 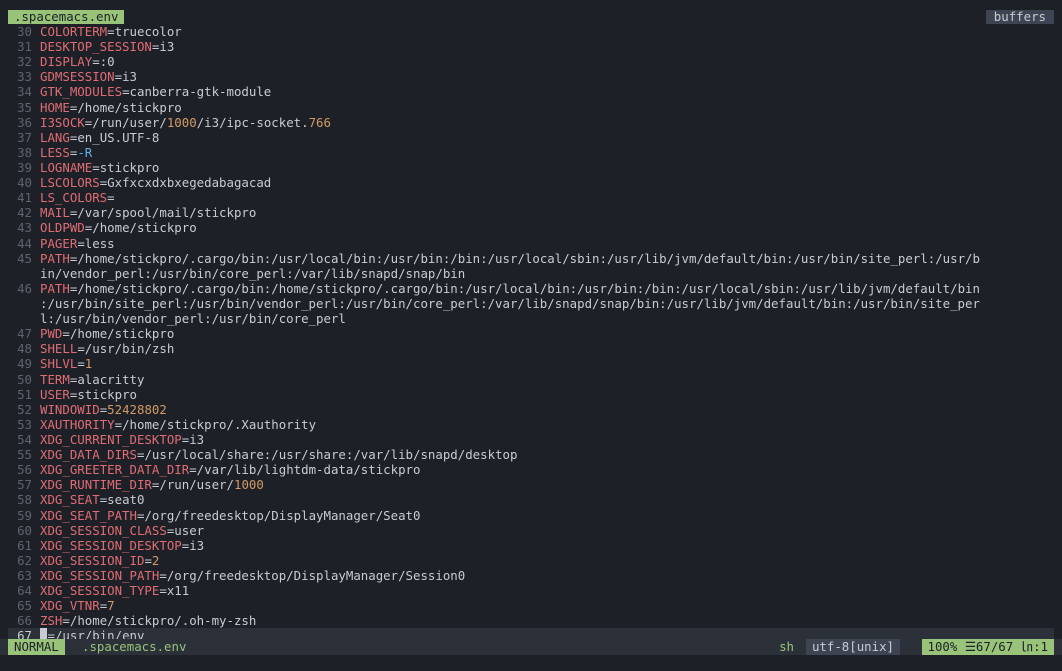 I want to click on line-content: XDG_VTNR=7, so click(x=546, y=605).